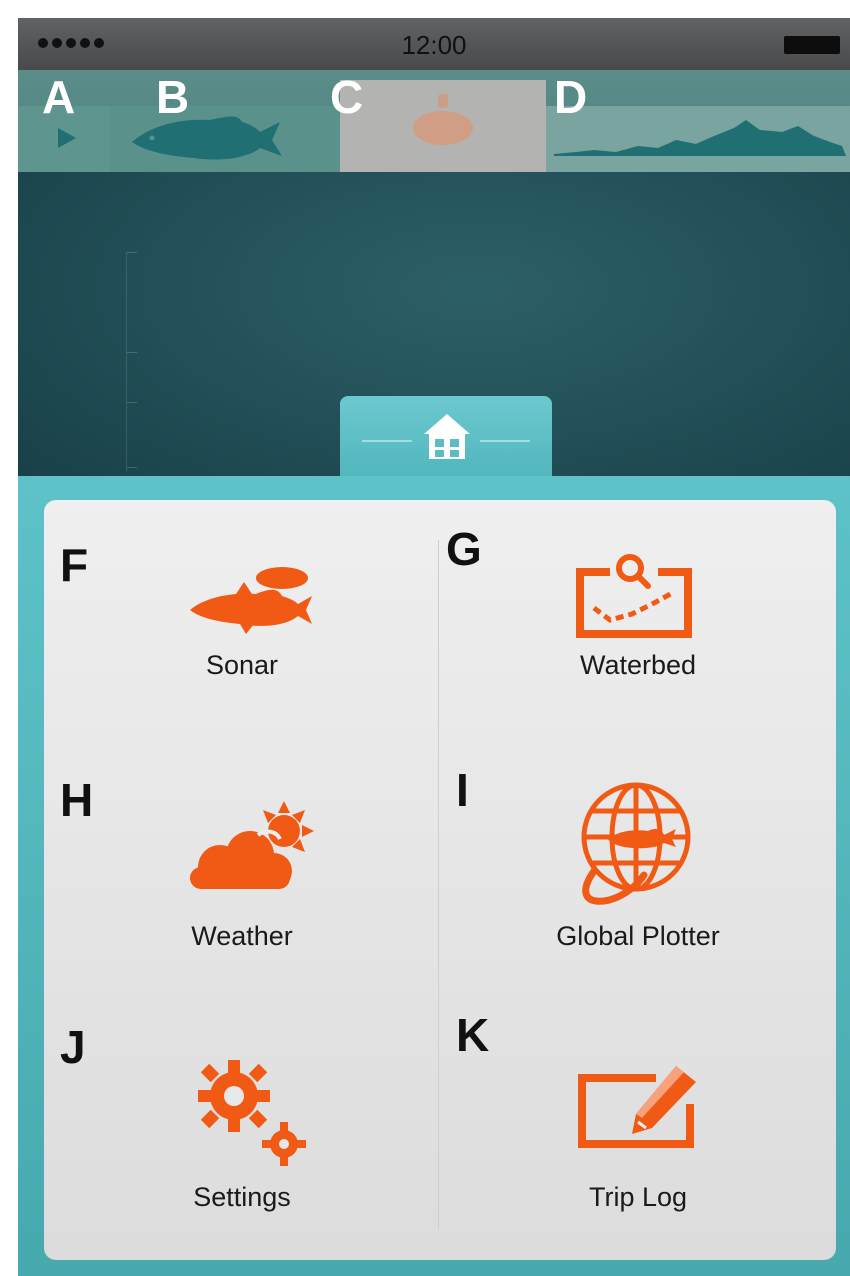 The width and height of the screenshot is (850, 1276). Describe the element at coordinates (347, 97) in the screenshot. I see `label-c: C` at that location.